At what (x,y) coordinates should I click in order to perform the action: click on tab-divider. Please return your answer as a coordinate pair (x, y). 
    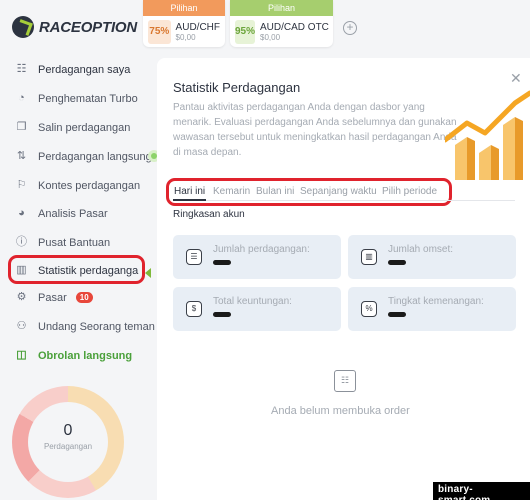
    Looking at the image, I should click on (344, 200).